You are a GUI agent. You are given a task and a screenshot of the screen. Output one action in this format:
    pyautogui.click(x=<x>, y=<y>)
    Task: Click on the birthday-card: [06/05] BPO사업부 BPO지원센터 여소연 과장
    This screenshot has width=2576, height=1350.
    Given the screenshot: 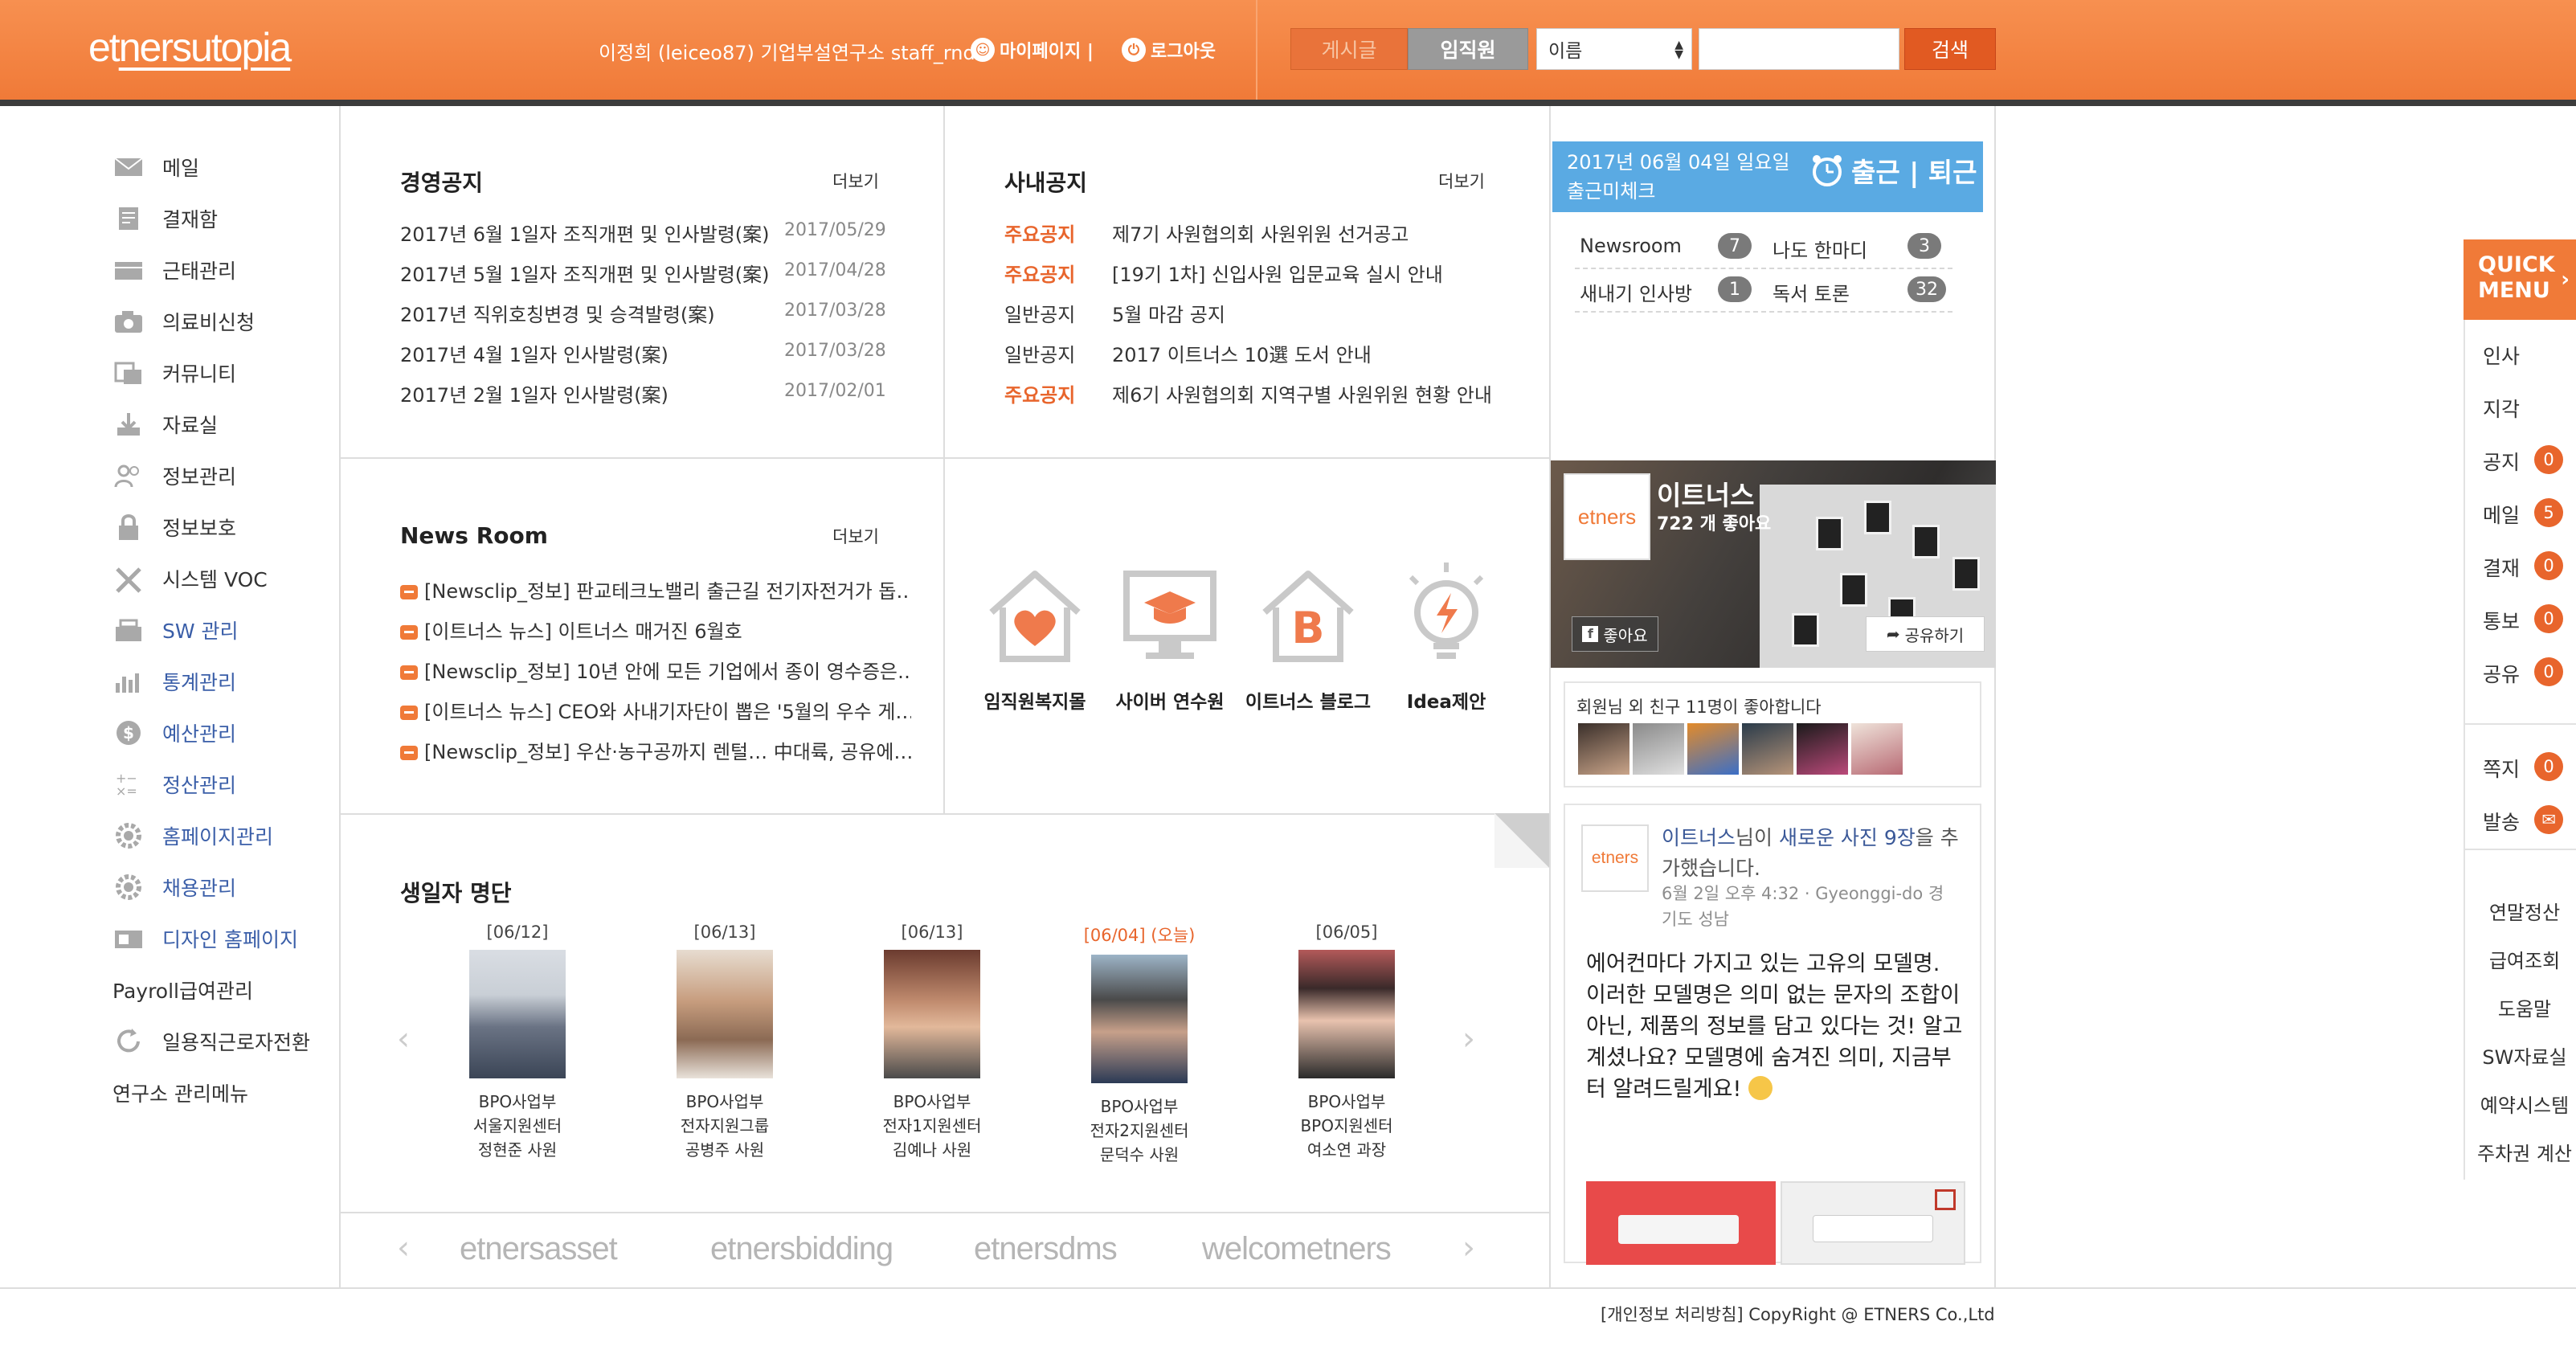 What is the action you would take?
    pyautogui.click(x=1347, y=1042)
    